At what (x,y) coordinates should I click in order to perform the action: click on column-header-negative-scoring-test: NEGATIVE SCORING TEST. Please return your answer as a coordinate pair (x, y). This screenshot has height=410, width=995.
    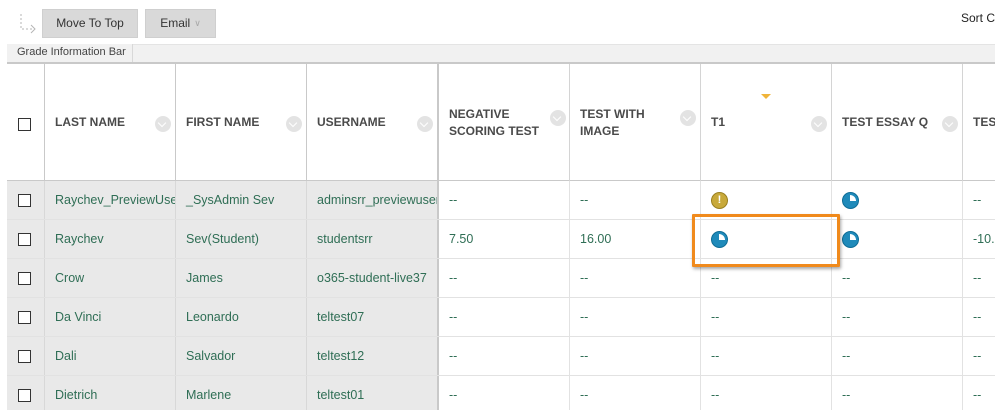
    Looking at the image, I should click on (504, 122).